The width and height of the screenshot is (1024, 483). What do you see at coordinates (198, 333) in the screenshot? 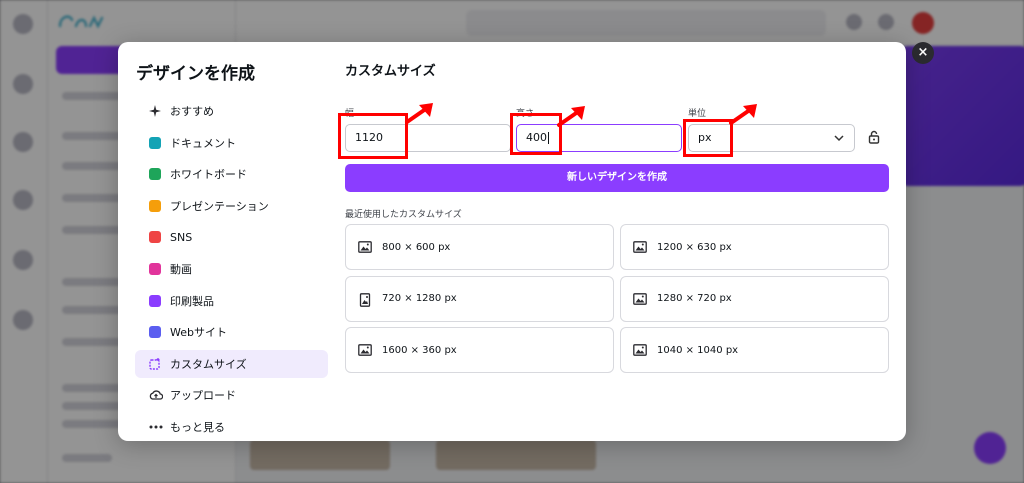
I see `nav-item-label: Webサイト` at bounding box center [198, 333].